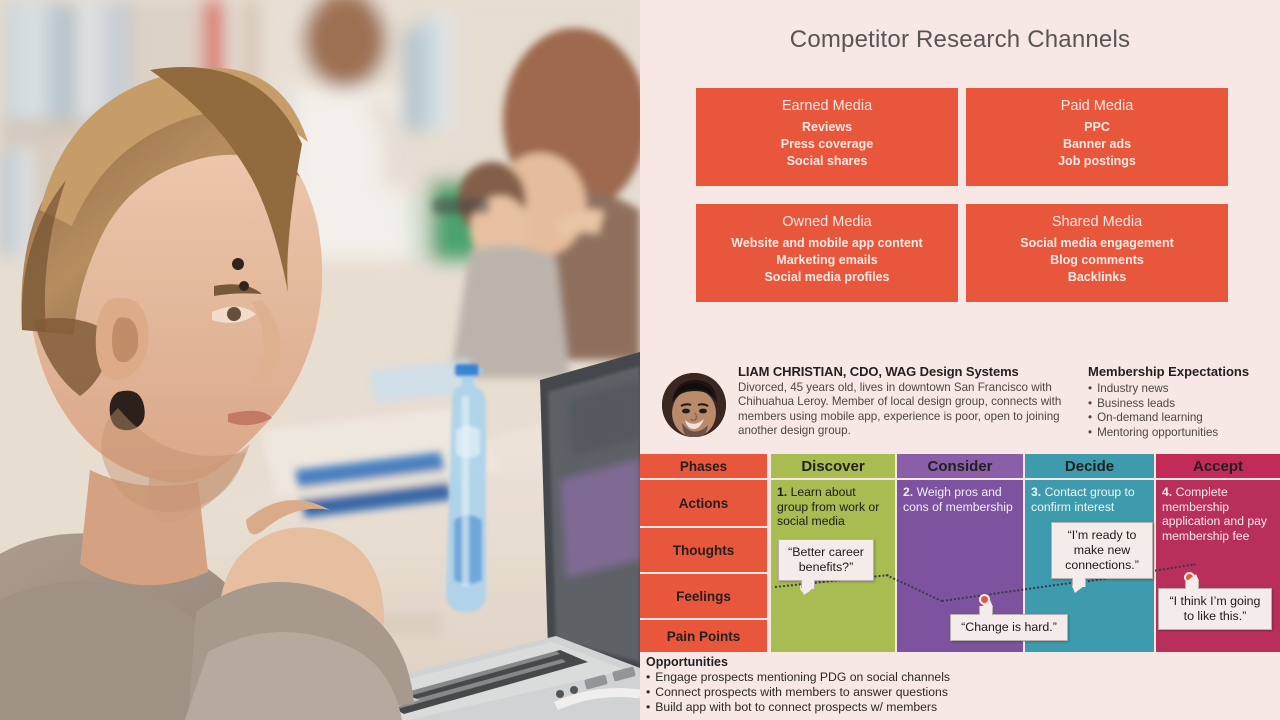 This screenshot has height=720, width=1280. What do you see at coordinates (1097, 161) in the screenshot?
I see `media-box-item: Job postings` at bounding box center [1097, 161].